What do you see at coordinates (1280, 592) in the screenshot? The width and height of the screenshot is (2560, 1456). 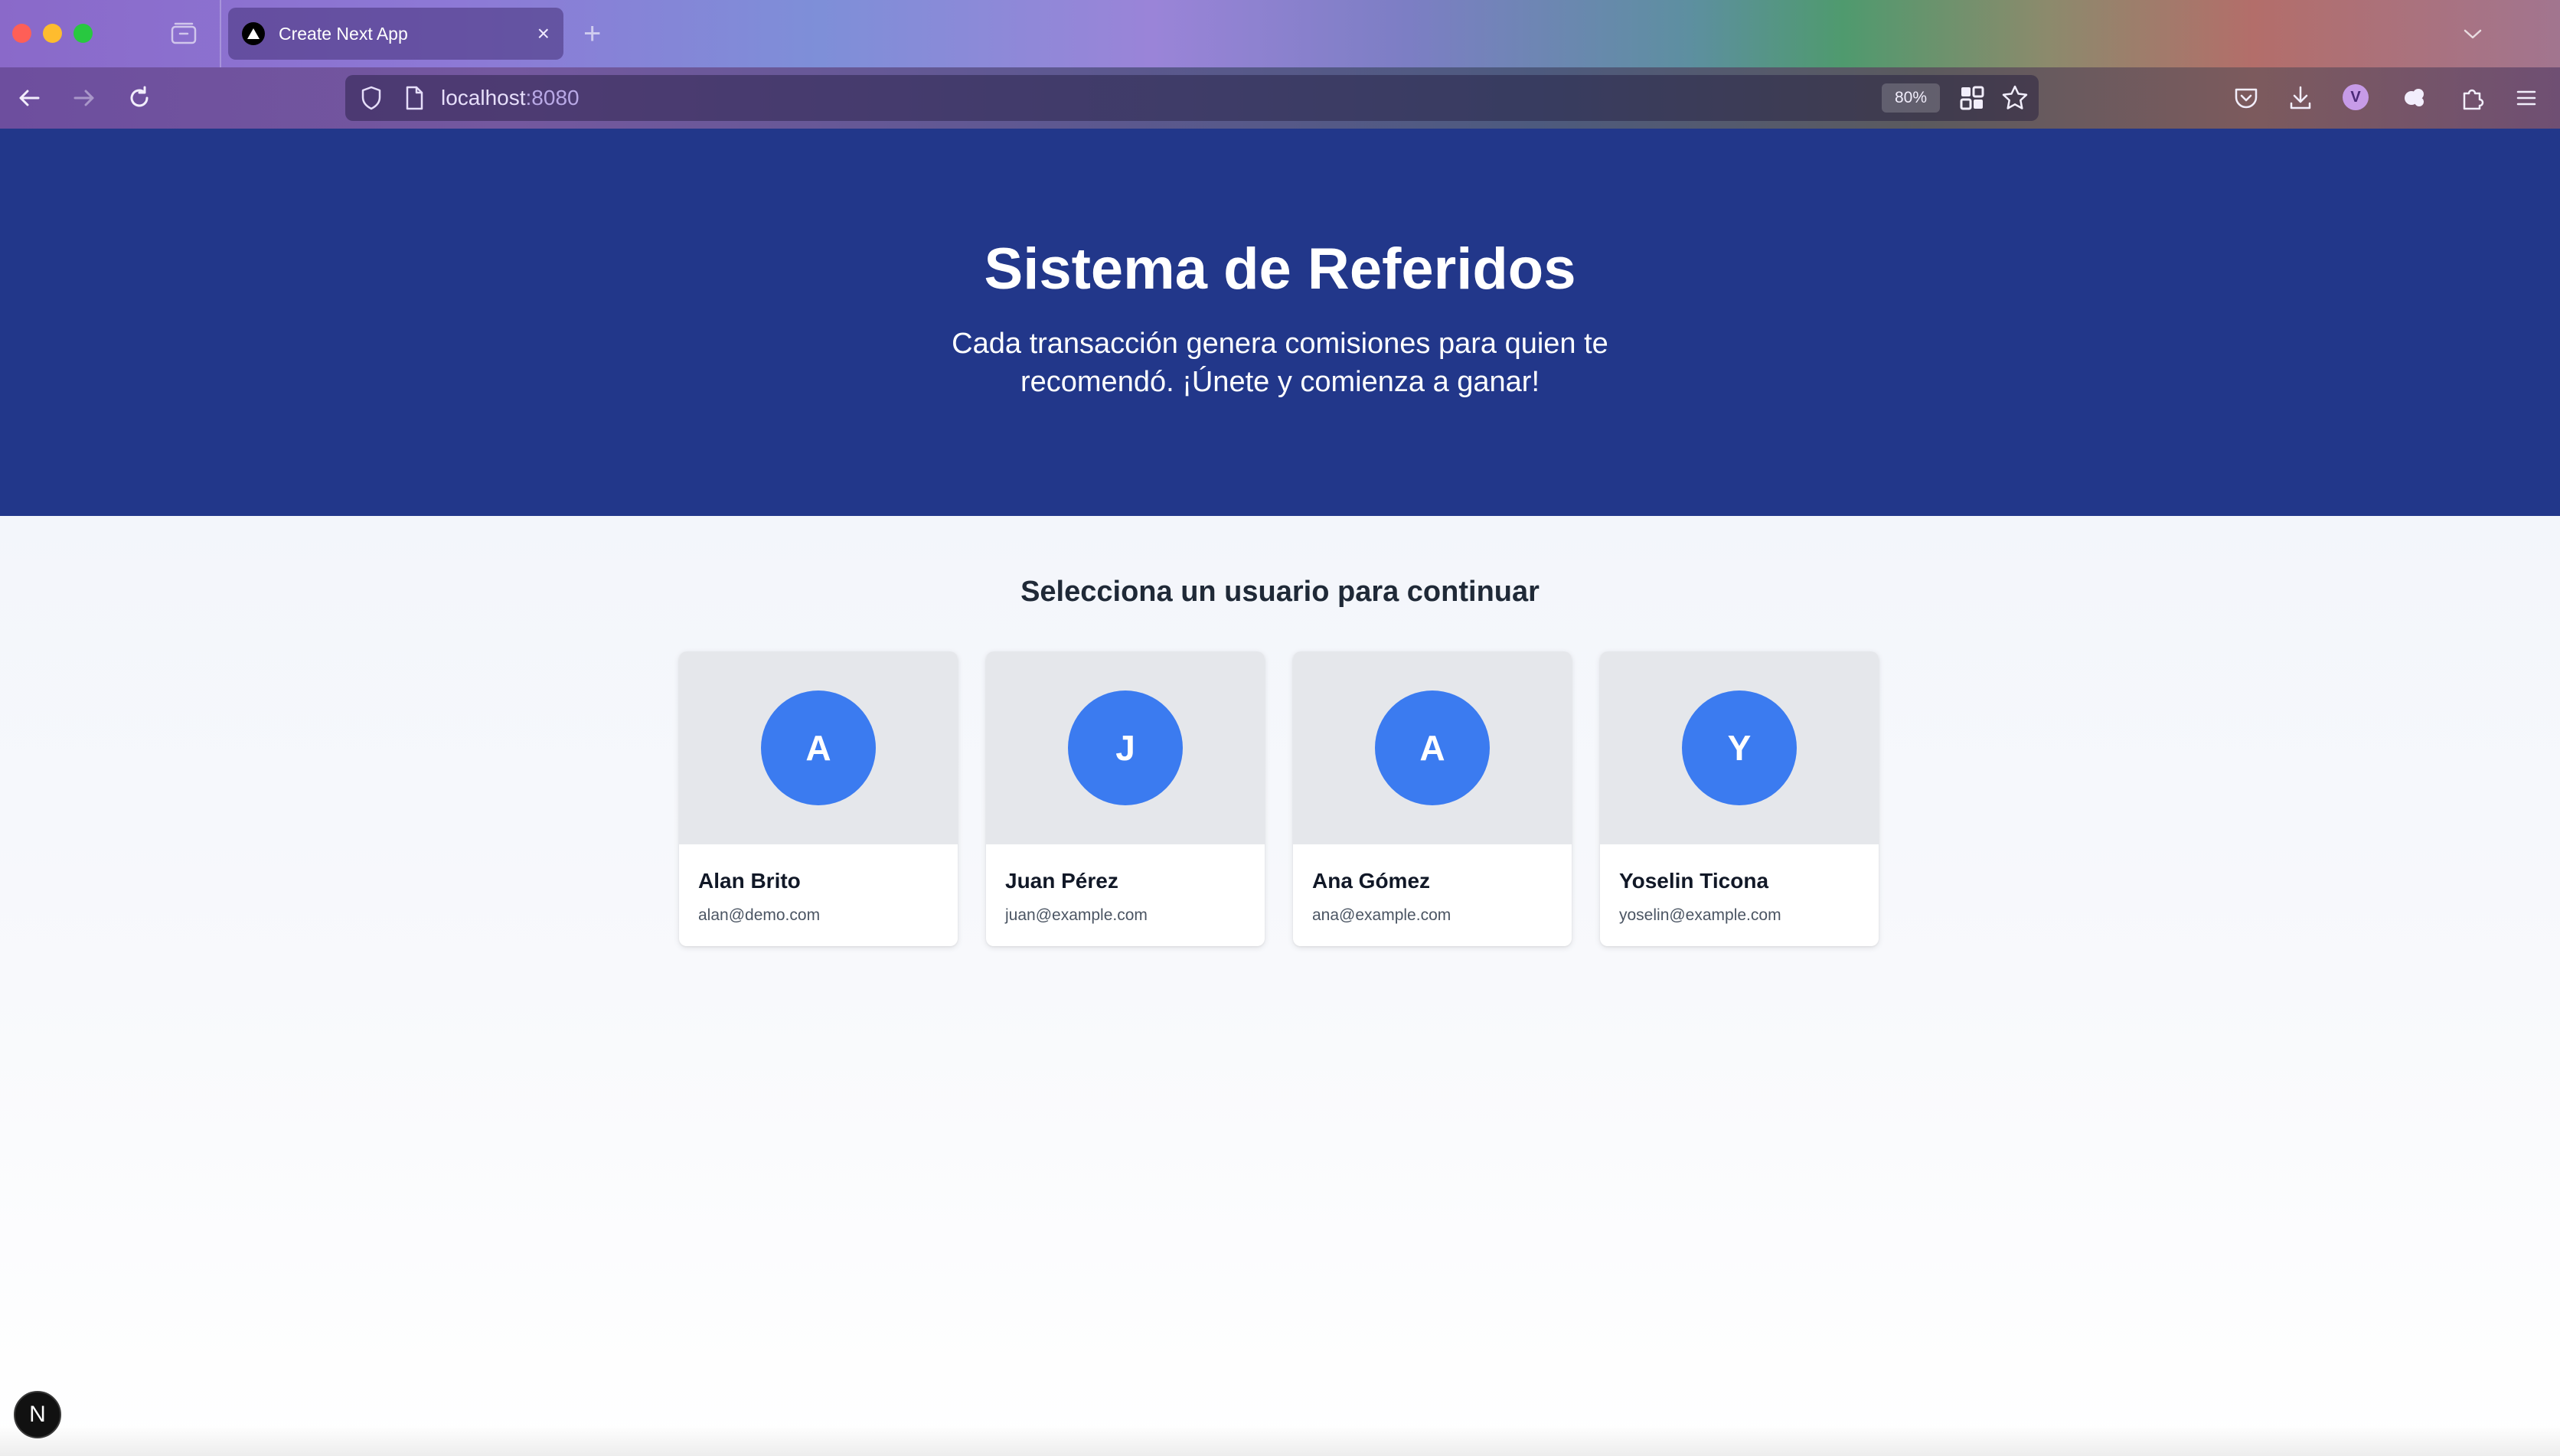 I see `section-title: Selecciona un usuario para continuar` at bounding box center [1280, 592].